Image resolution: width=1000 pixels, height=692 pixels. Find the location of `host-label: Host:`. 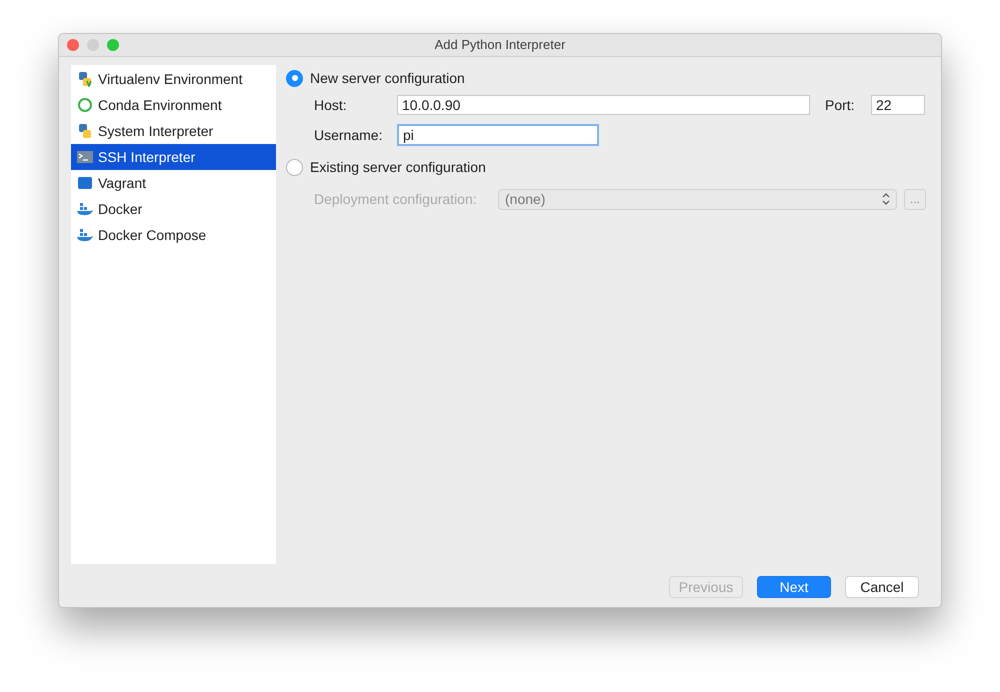

host-label: Host: is located at coordinates (331, 105).